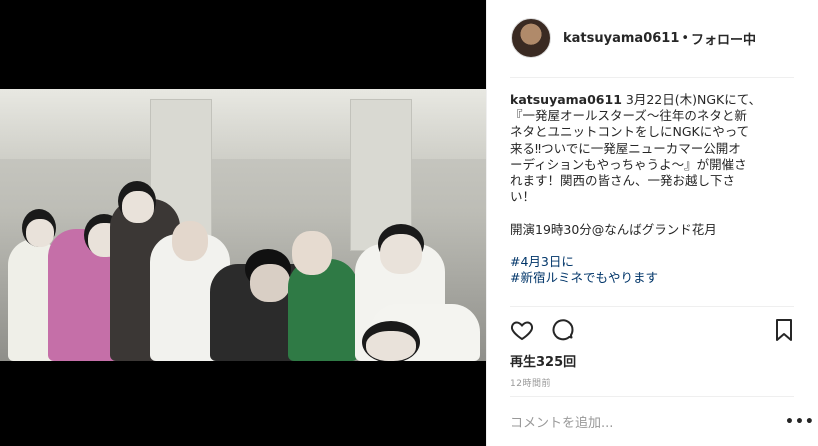 The height and width of the screenshot is (446, 818). Describe the element at coordinates (800, 422) in the screenshot. I see `more-options-icon: •••` at that location.